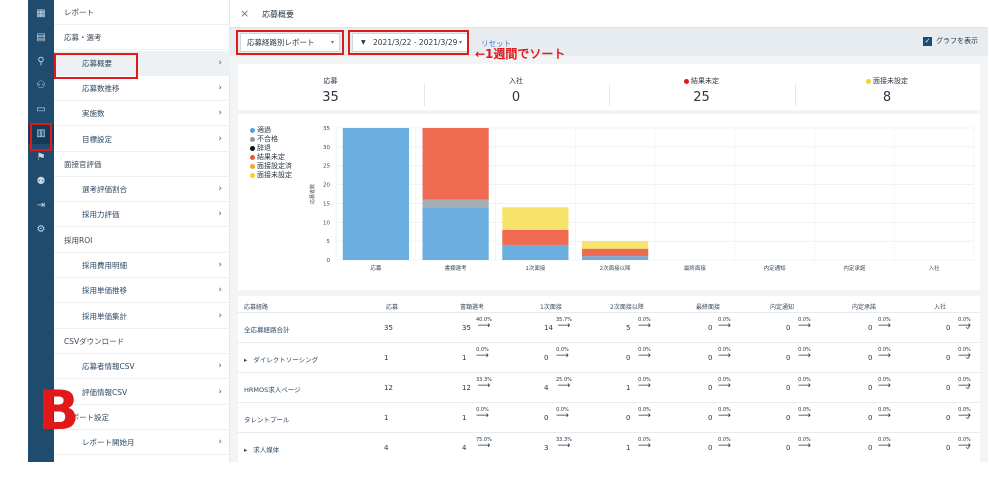 The width and height of the screenshot is (989, 493). Describe the element at coordinates (701, 97) in the screenshot. I see `summary-value: 25` at that location.